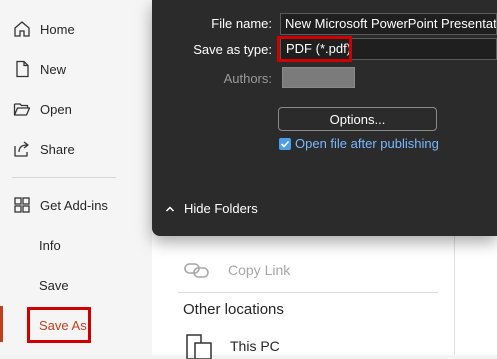  Describe the element at coordinates (318, 77) in the screenshot. I see `authors-field` at that location.